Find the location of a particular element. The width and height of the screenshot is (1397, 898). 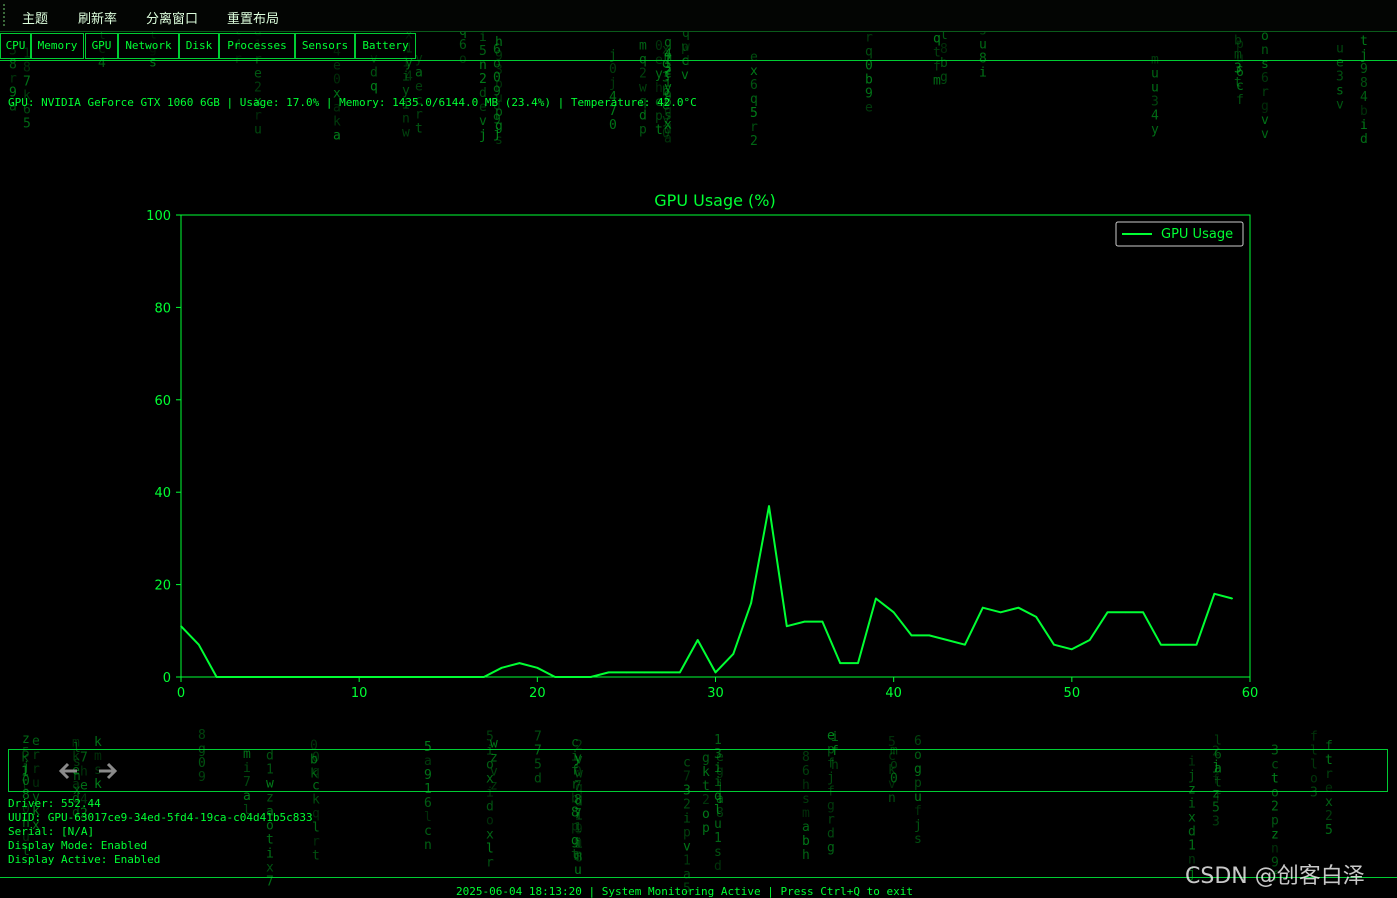

svg-text: 0 is located at coordinates (613, 69).